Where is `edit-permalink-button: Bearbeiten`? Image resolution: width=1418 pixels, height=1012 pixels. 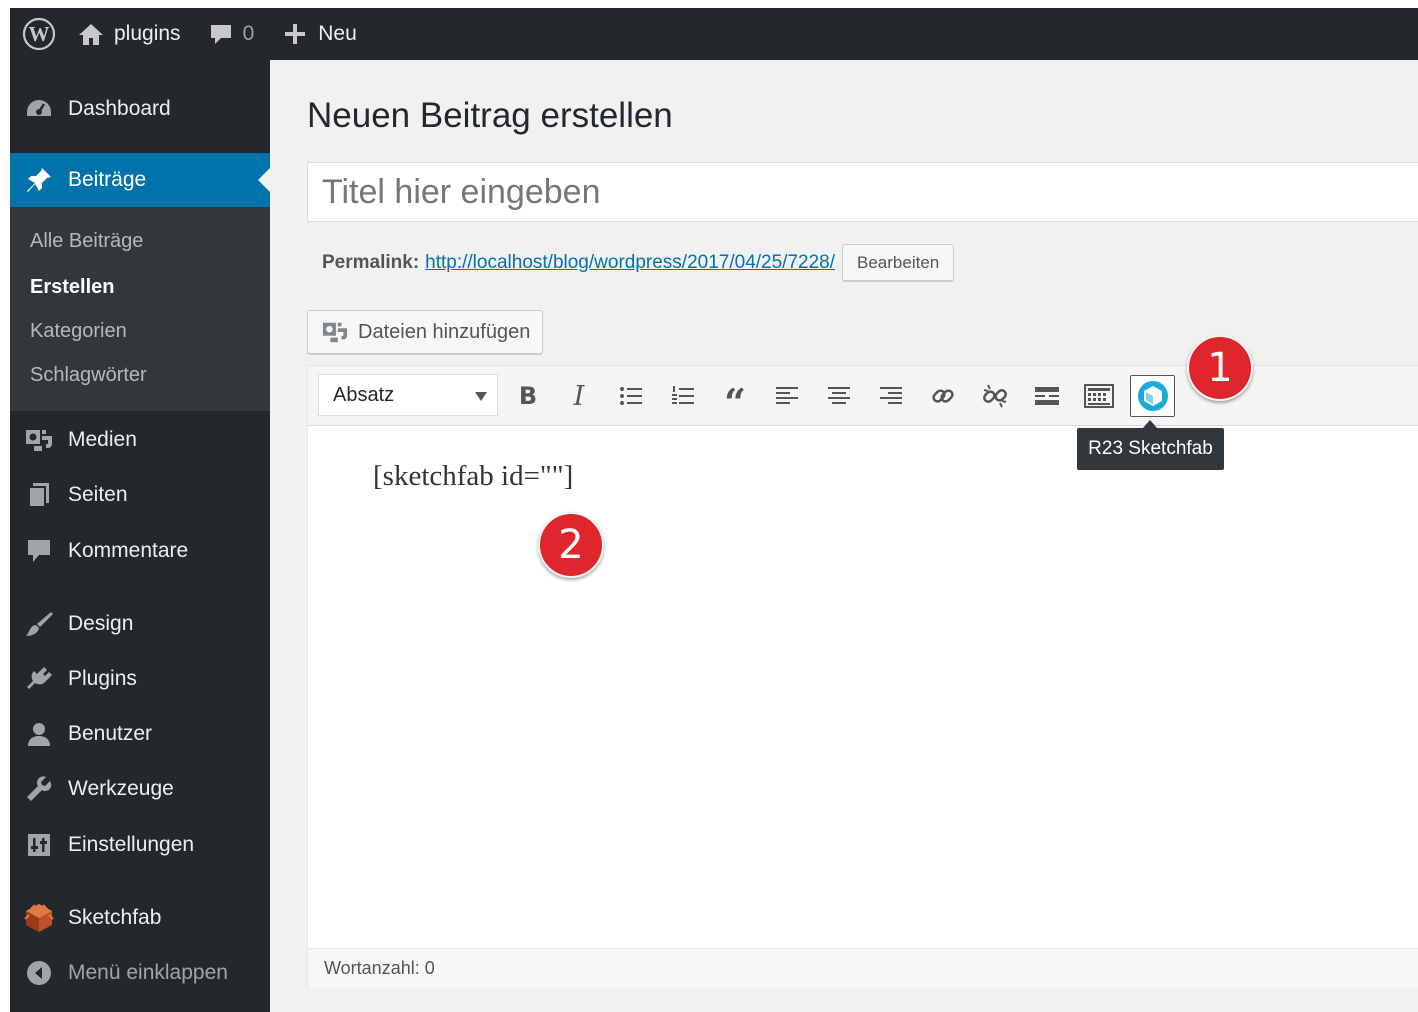 edit-permalink-button: Bearbeiten is located at coordinates (898, 262).